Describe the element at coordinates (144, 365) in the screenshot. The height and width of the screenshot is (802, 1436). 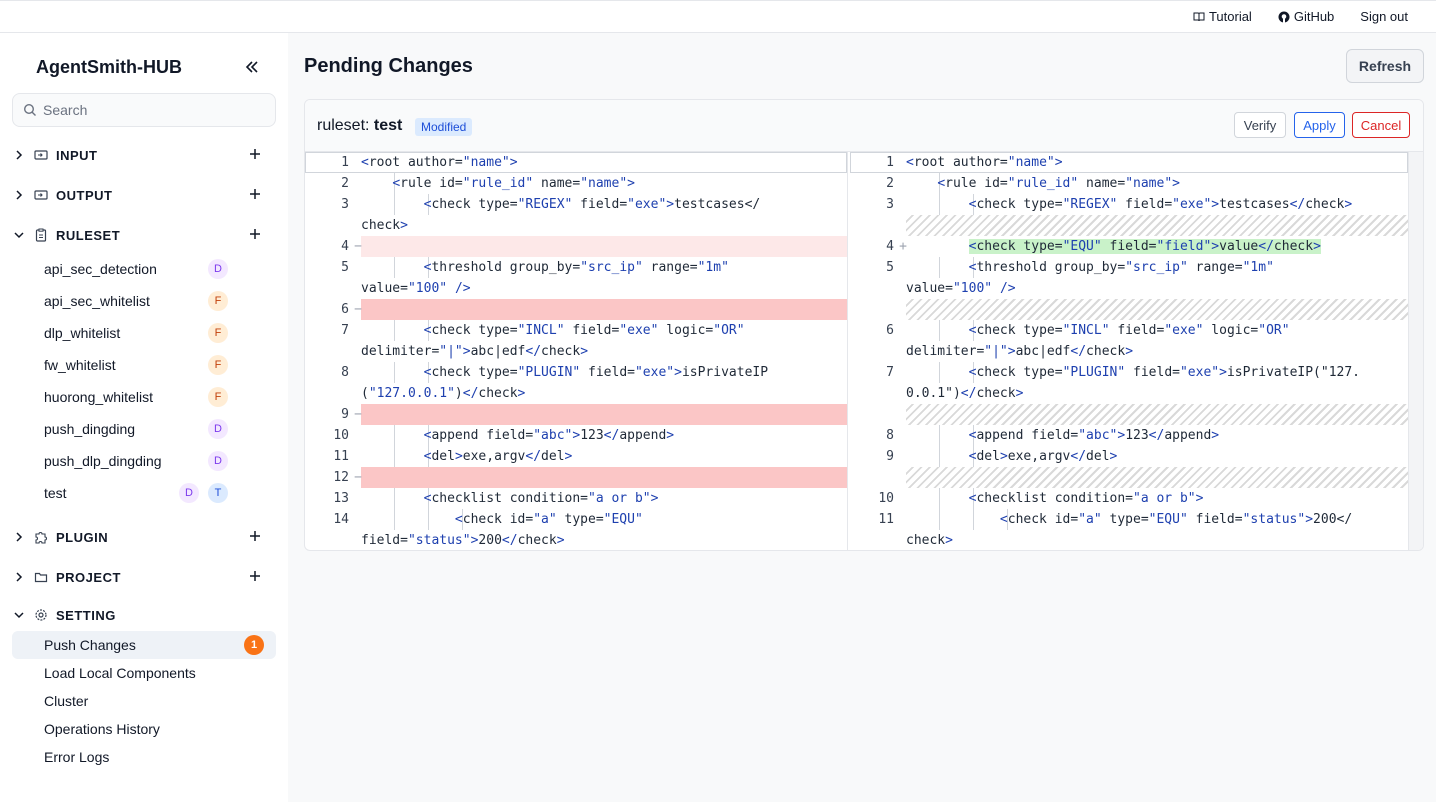
I see `ruleset-item: fw_whitelist F` at that location.